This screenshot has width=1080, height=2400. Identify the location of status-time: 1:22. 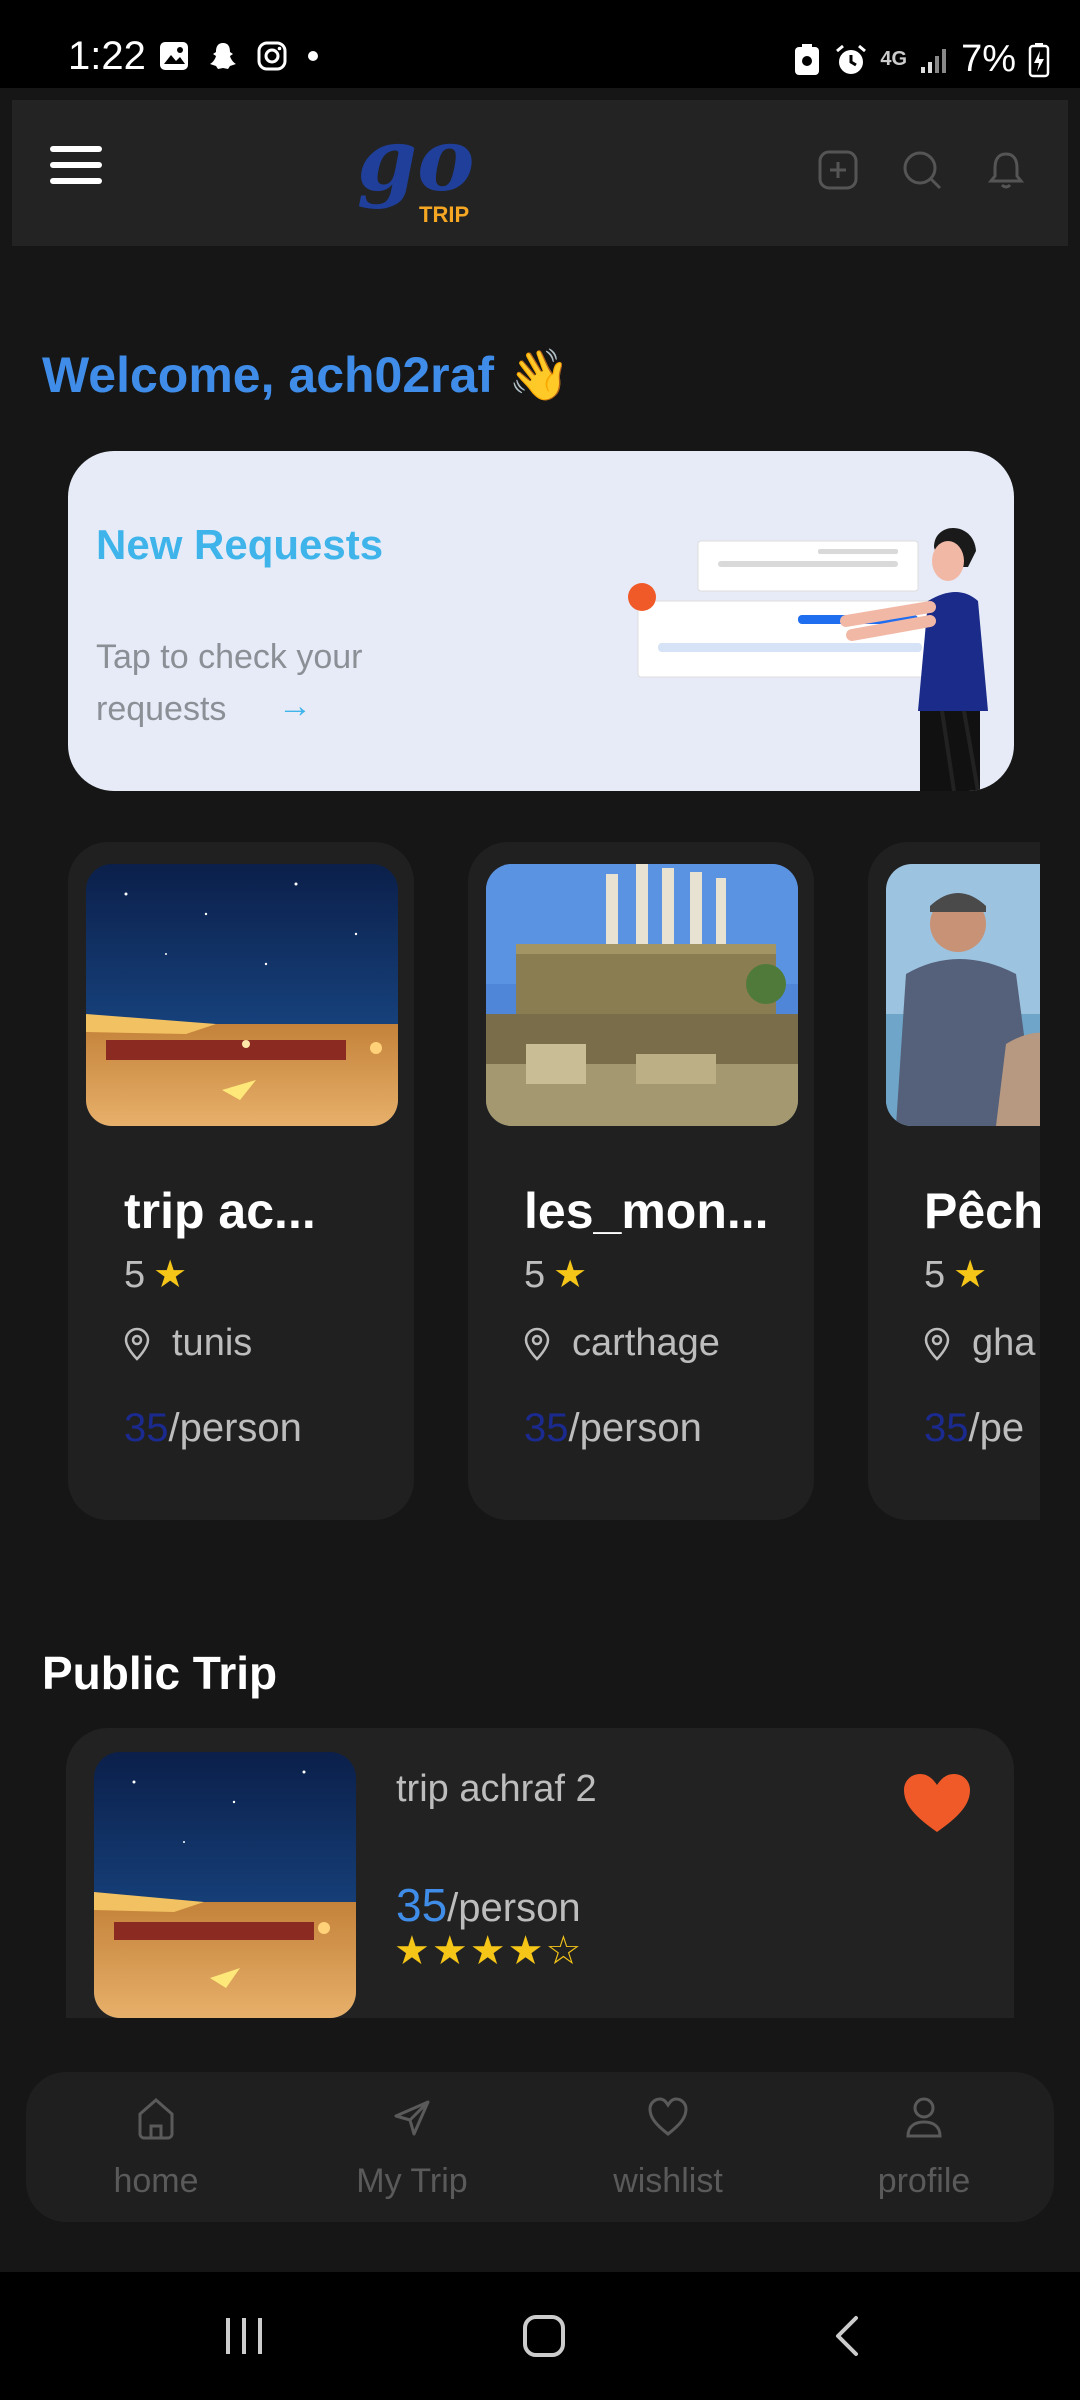
(107, 56).